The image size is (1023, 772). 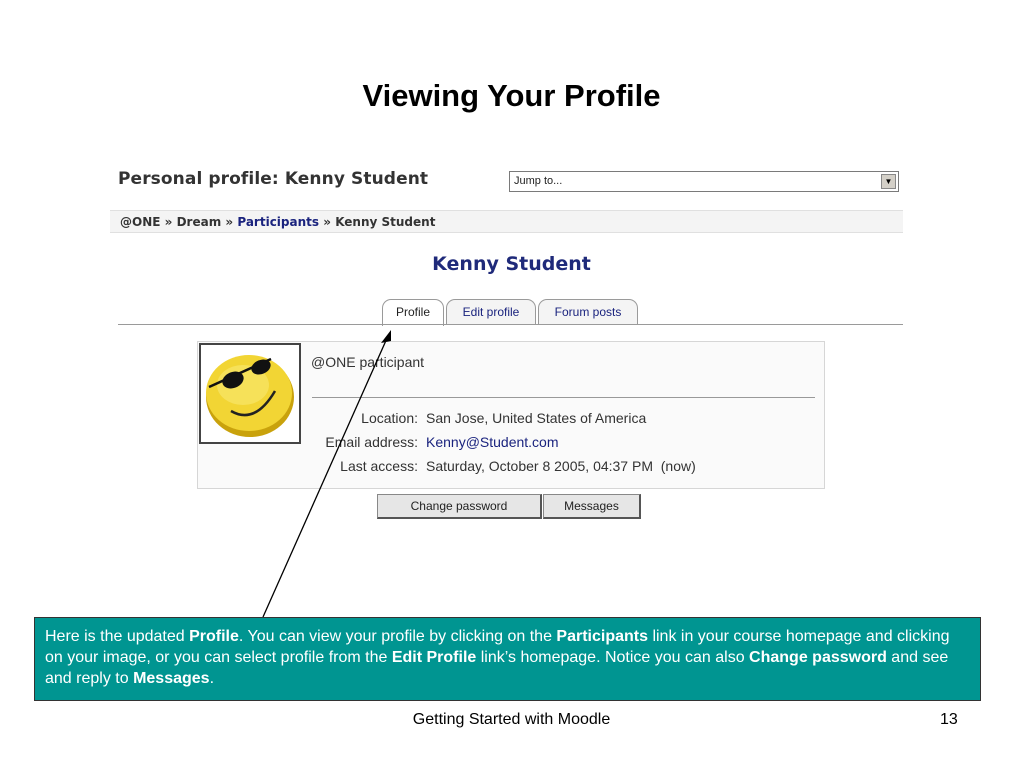 What do you see at coordinates (117, 636) in the screenshot?
I see `callout-text: Here is the updated` at bounding box center [117, 636].